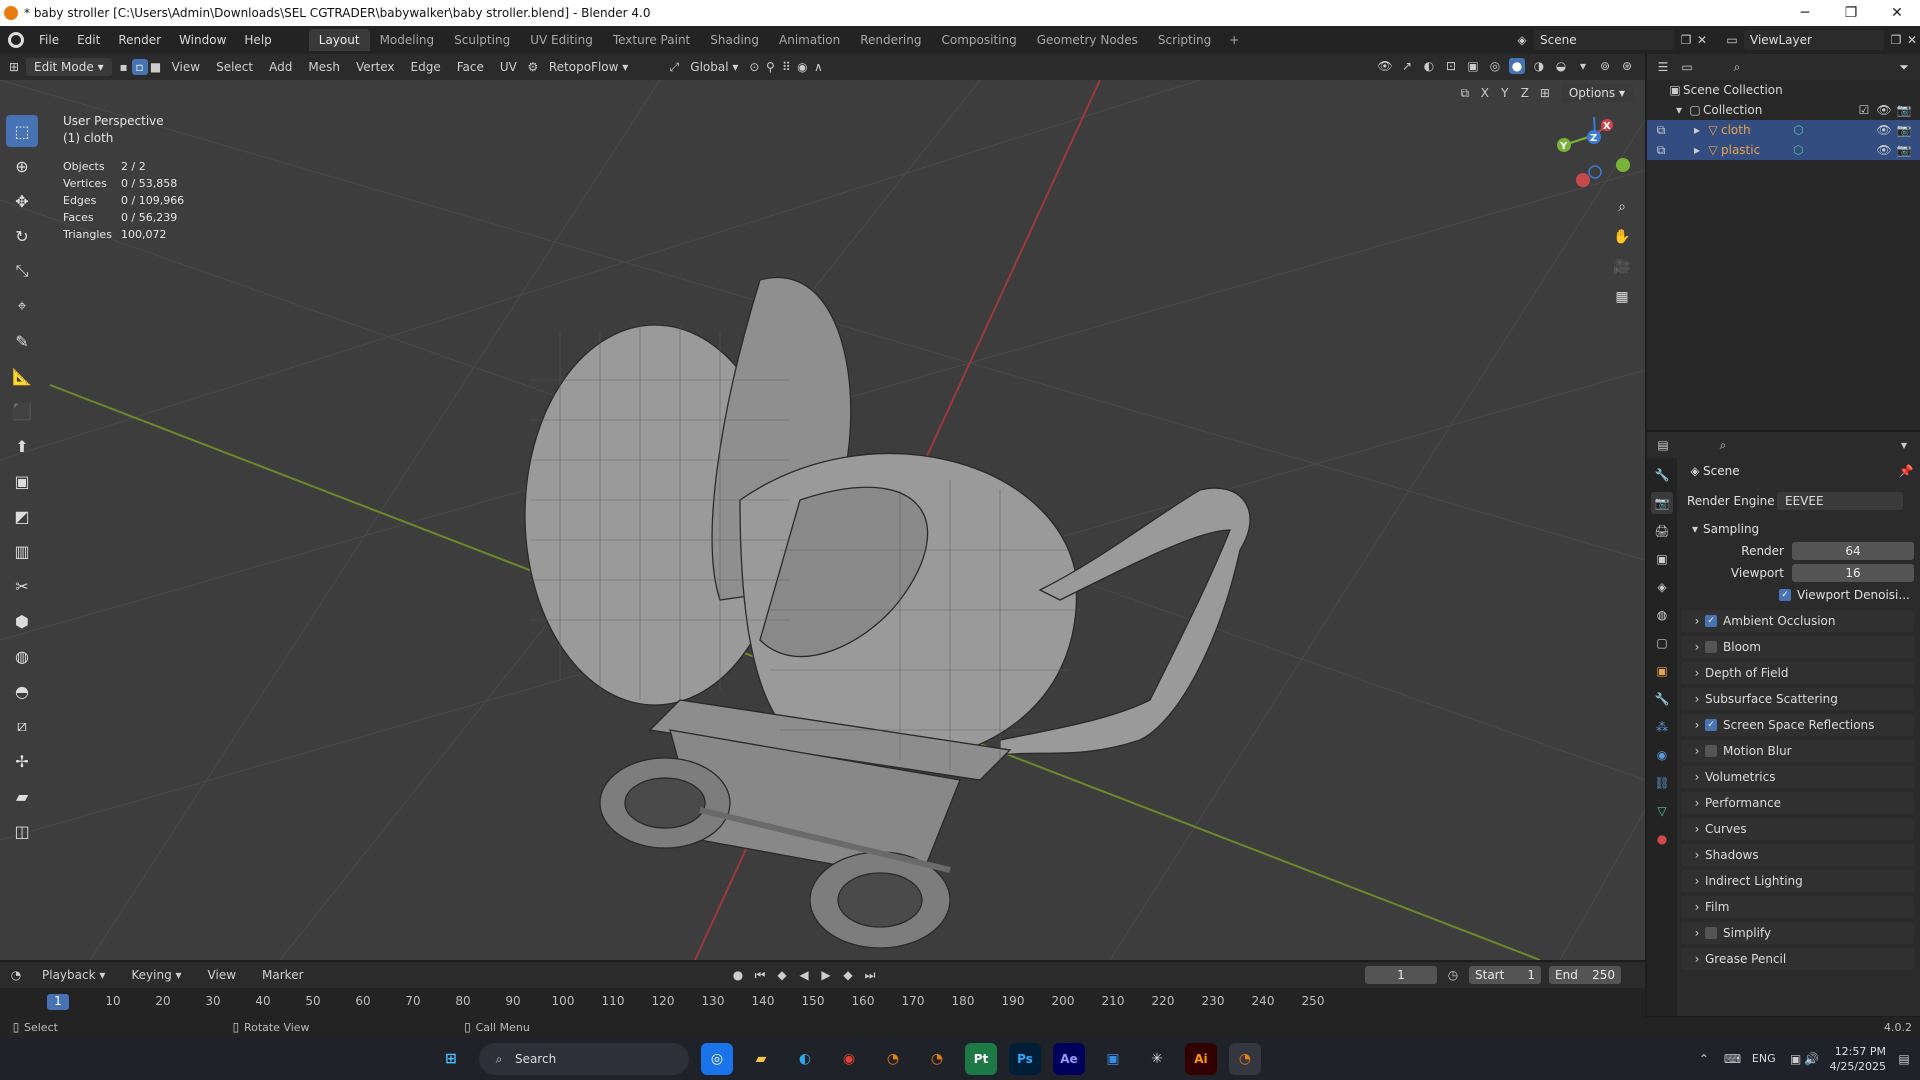 This screenshot has height=1080, width=1920. What do you see at coordinates (22, 131) in the screenshot?
I see `select-box-tool-icon: ⬚` at bounding box center [22, 131].